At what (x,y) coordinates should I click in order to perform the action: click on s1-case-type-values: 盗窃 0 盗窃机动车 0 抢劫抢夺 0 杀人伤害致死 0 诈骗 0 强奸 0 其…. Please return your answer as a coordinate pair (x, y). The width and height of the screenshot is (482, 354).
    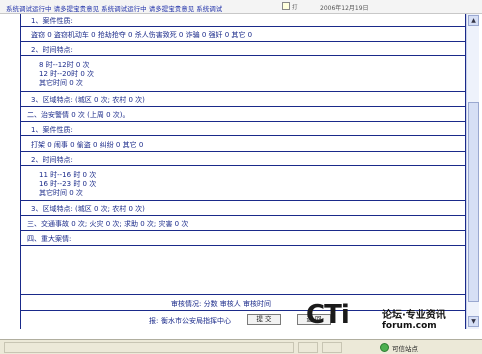
    Looking at the image, I should click on (142, 35).